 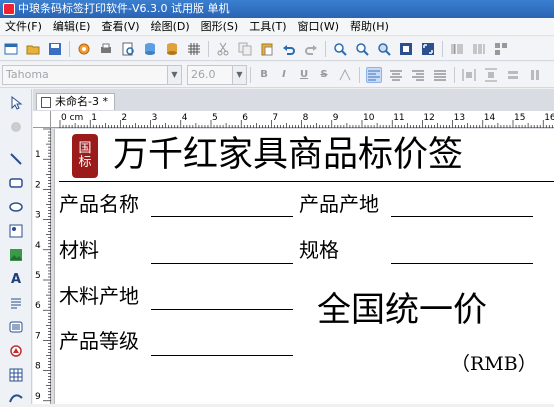 What do you see at coordinates (85, 156) in the screenshot?
I see `seal-logo: 国 标` at bounding box center [85, 156].